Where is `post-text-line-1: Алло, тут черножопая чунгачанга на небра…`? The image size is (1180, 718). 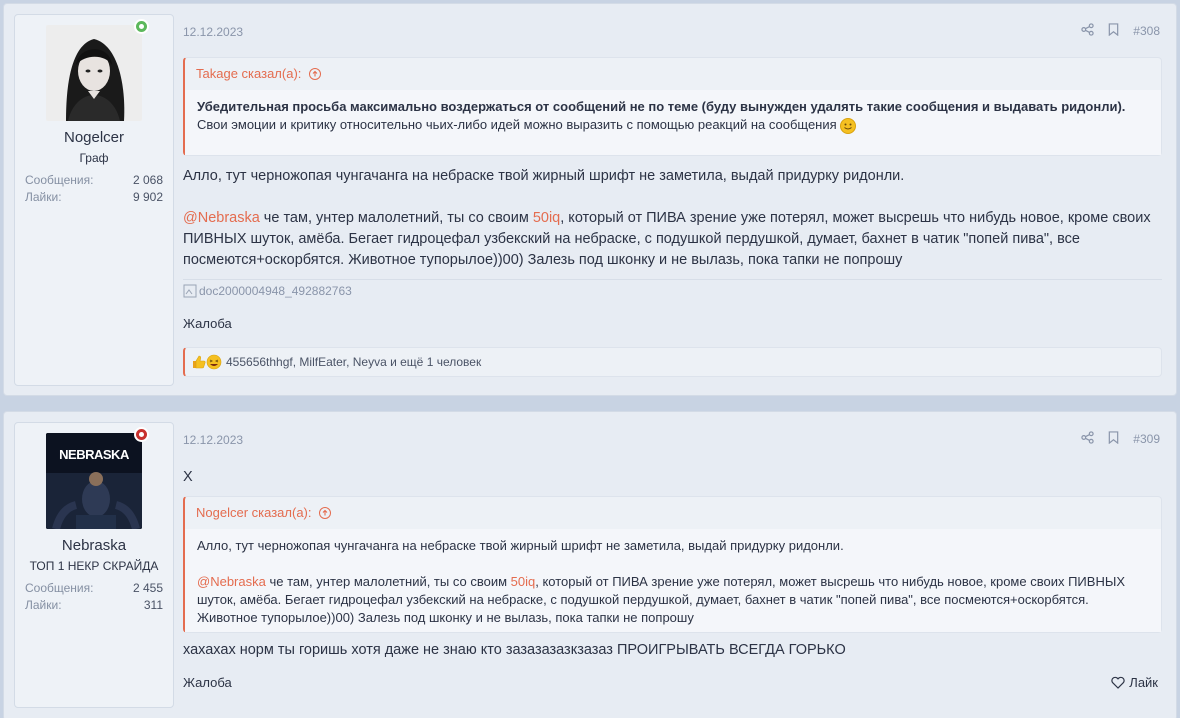
post-text-line-1: Алло, тут черножопая чунгачанга на небра… is located at coordinates (544, 176).